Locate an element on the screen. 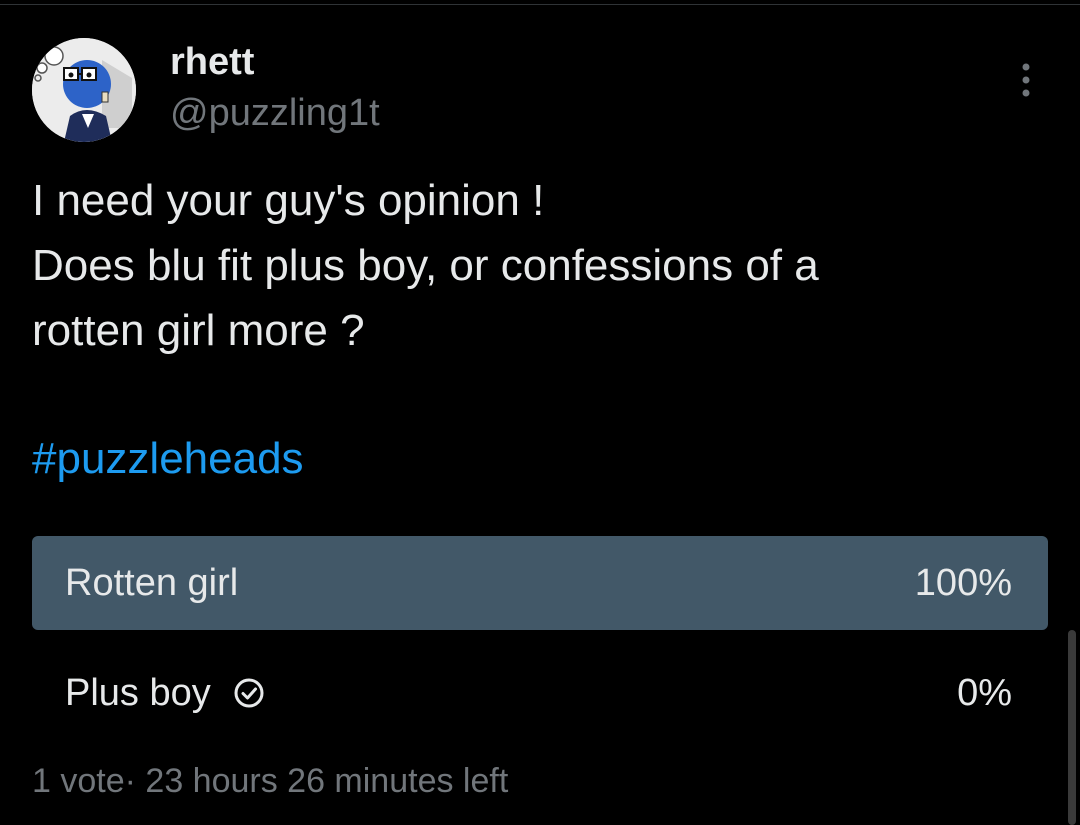  tweet-text-line: rotten girl more ? is located at coordinates (198, 330).